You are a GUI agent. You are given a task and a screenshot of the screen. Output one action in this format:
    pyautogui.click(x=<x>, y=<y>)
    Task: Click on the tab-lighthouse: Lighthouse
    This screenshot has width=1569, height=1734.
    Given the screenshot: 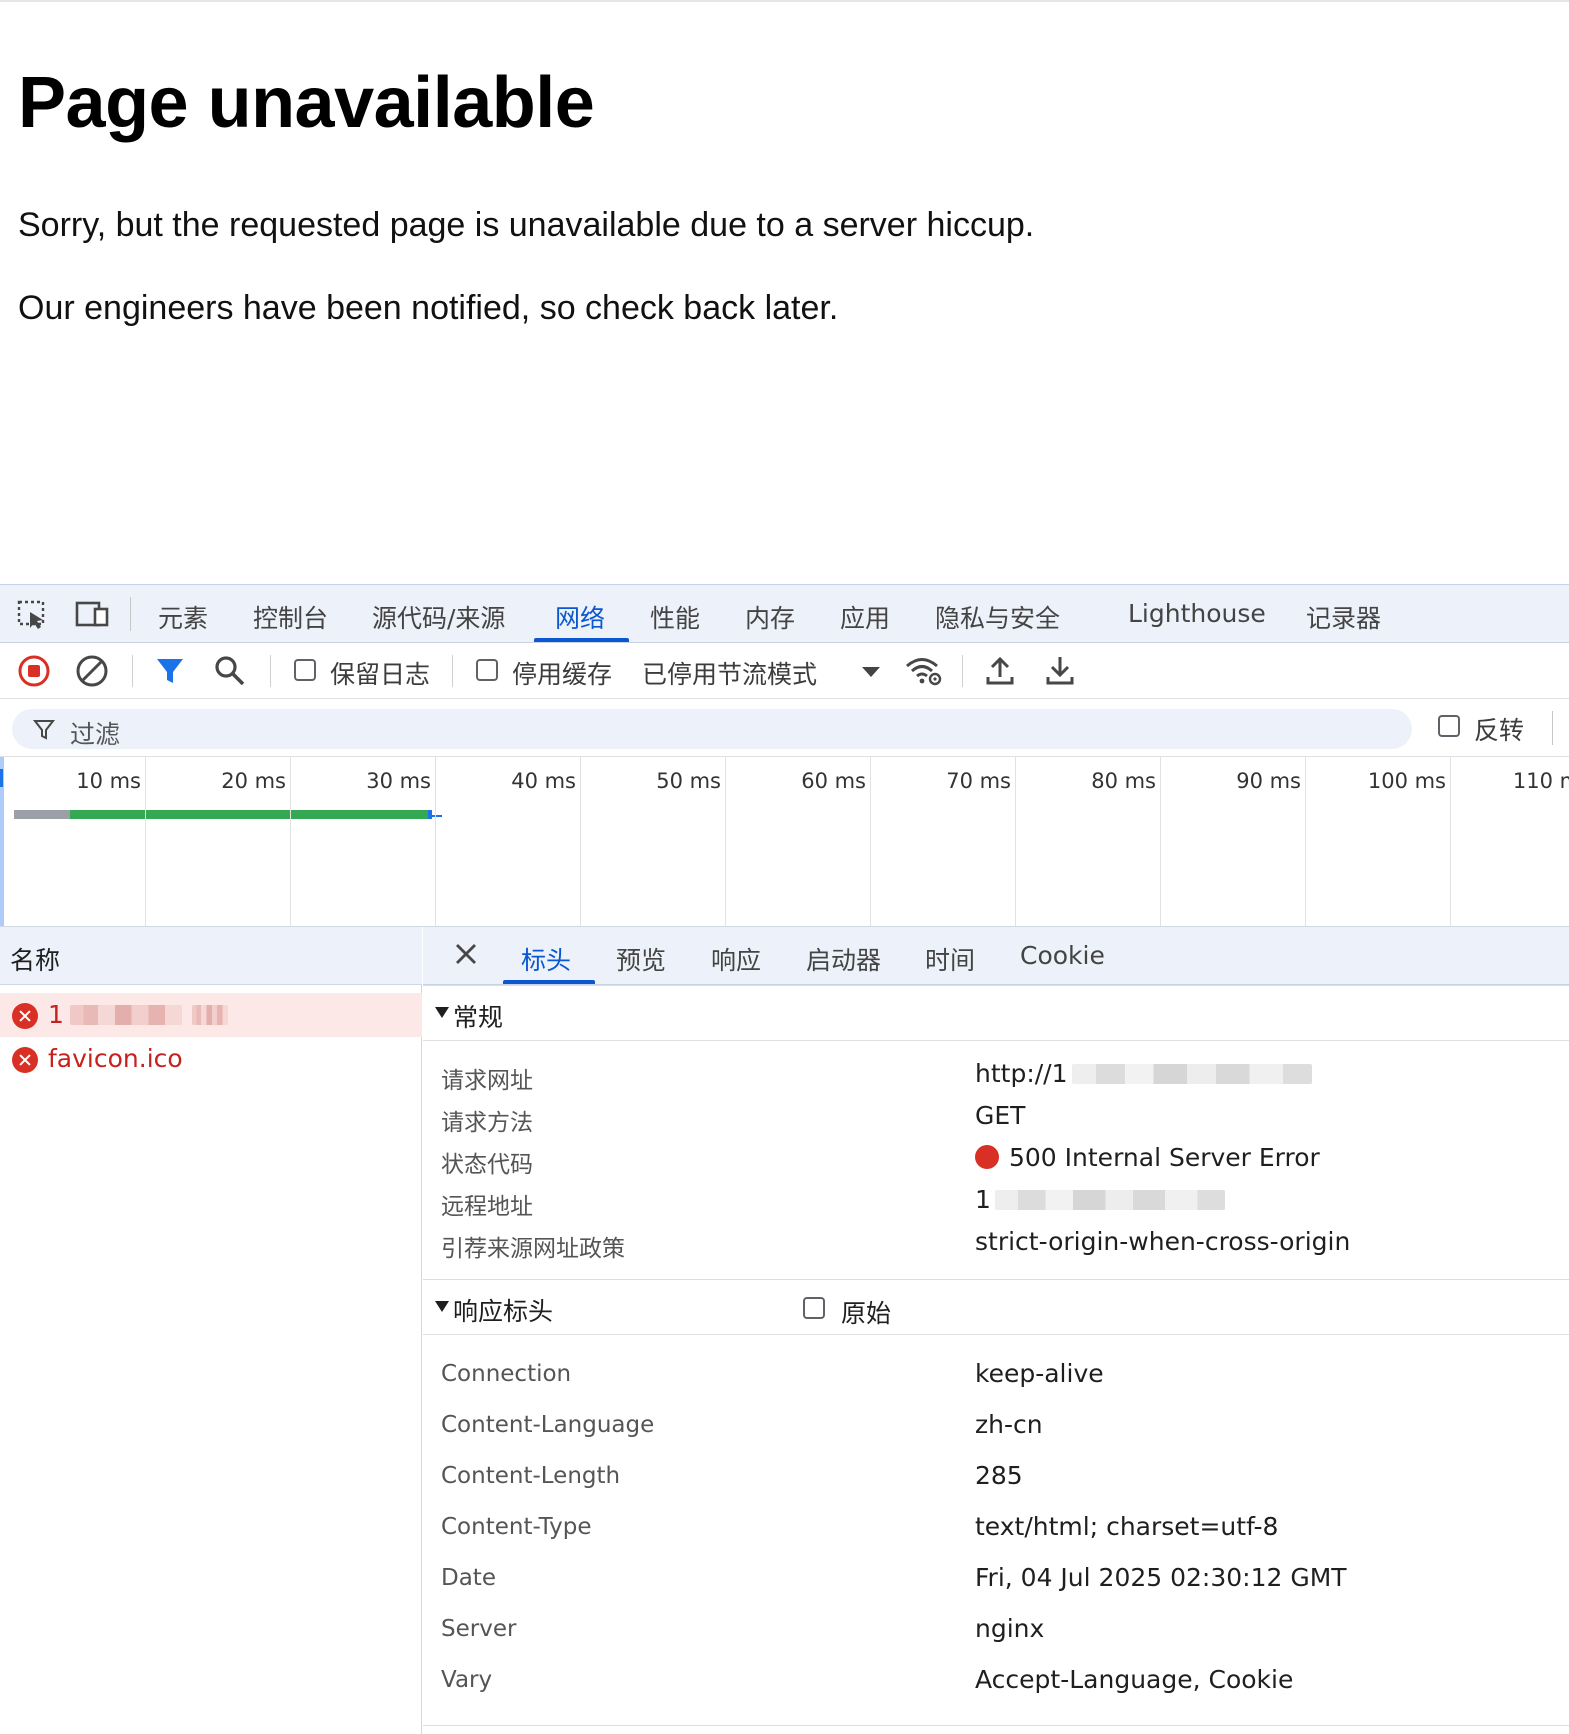 What is the action you would take?
    pyautogui.click(x=1197, y=613)
    